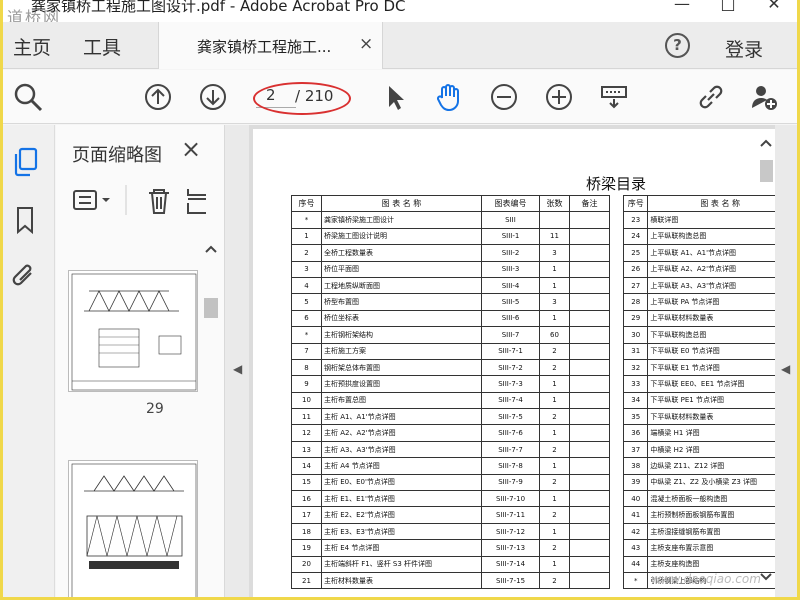  I want to click on keyboard-icon, so click(614, 97).